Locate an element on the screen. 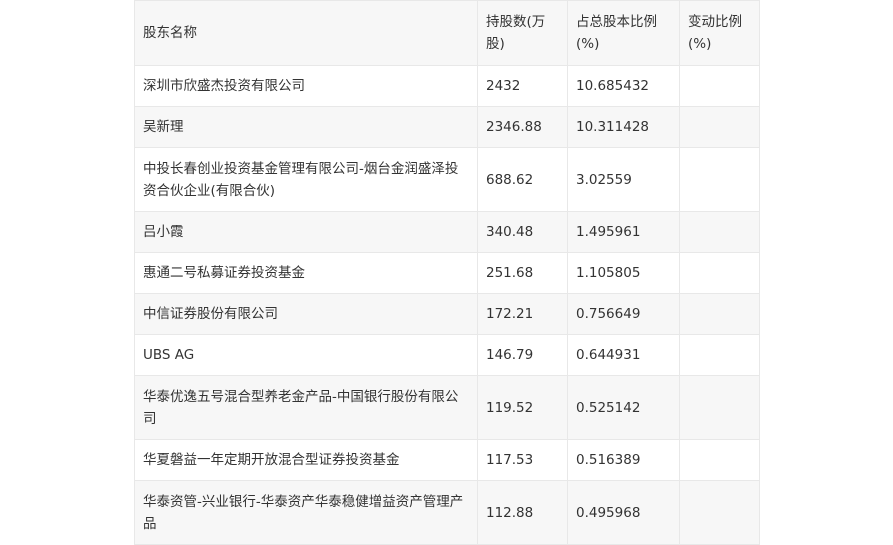  cell-name: 华泰优逸五号混合型养老金产品-中国银行股份有限公司 is located at coordinates (306, 407).